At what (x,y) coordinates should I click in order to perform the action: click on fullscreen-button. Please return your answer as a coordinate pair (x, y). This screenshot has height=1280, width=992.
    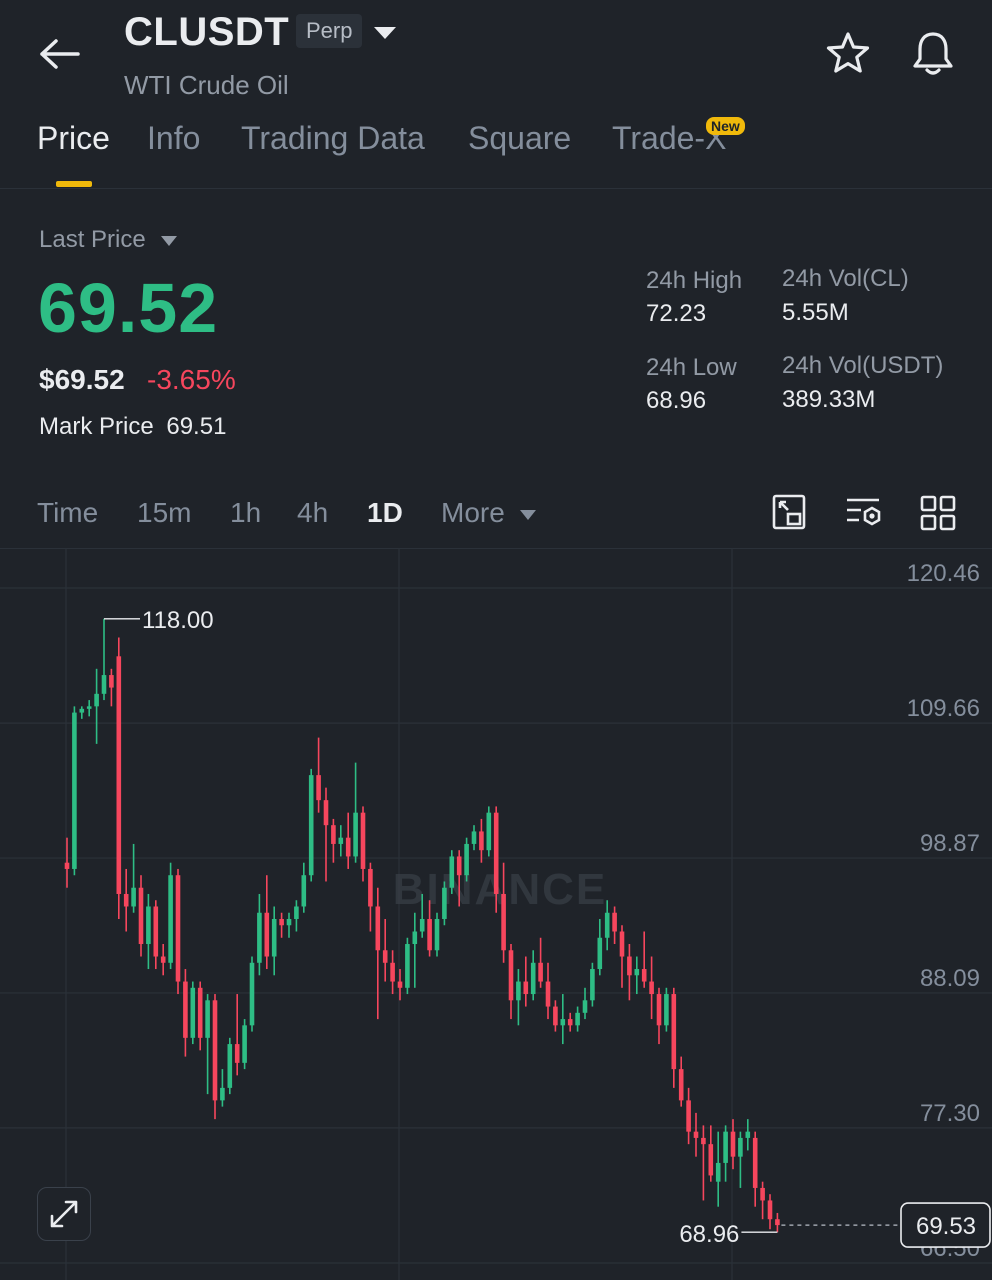
    Looking at the image, I should click on (64, 1214).